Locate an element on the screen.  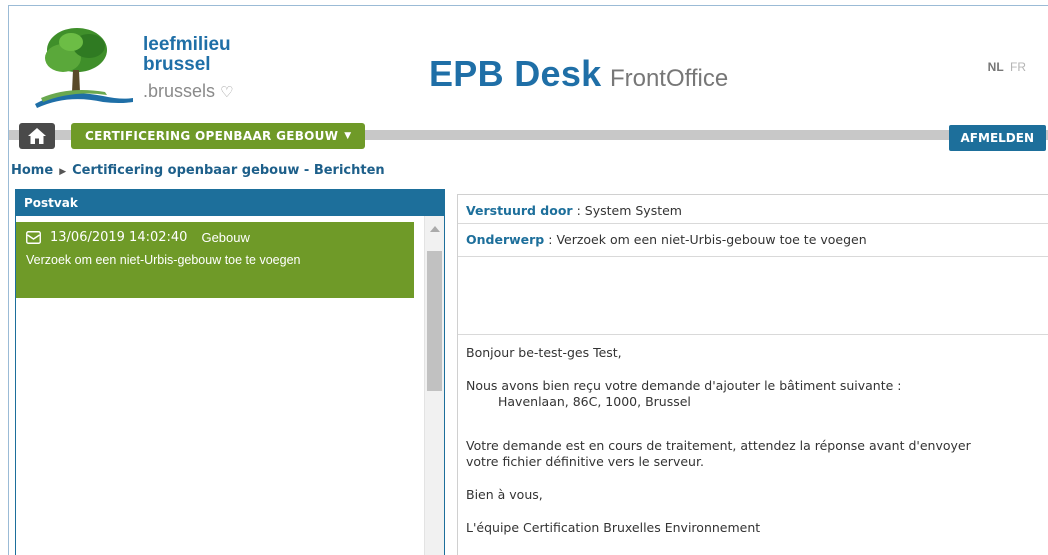
app-title: EPB Desk FrontOffice is located at coordinates (578, 74).